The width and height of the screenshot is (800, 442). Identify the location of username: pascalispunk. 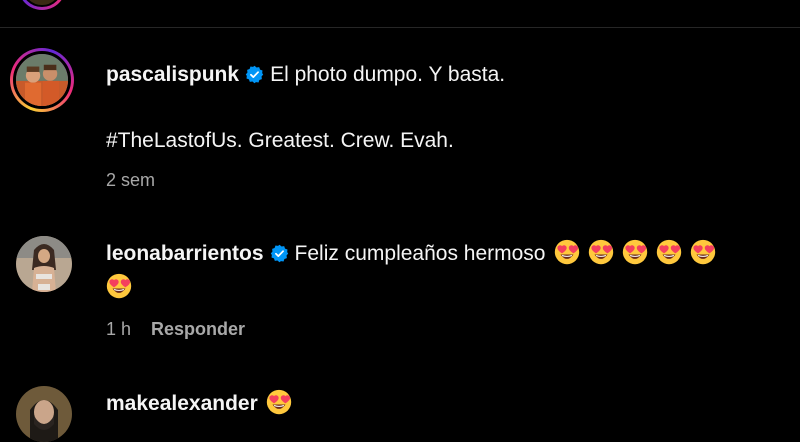
(172, 74).